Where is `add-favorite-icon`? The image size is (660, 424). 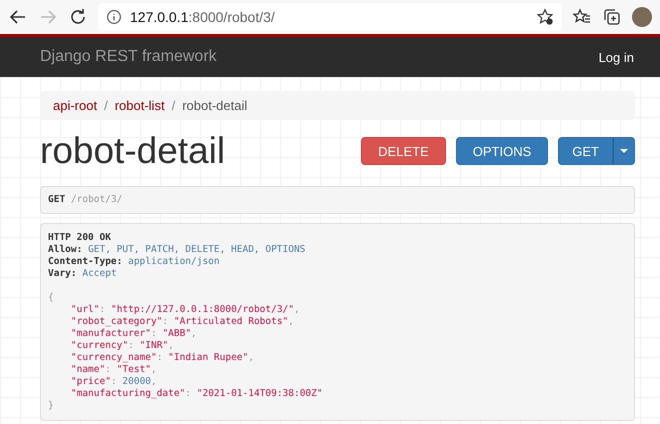
add-favorite-icon is located at coordinates (545, 17).